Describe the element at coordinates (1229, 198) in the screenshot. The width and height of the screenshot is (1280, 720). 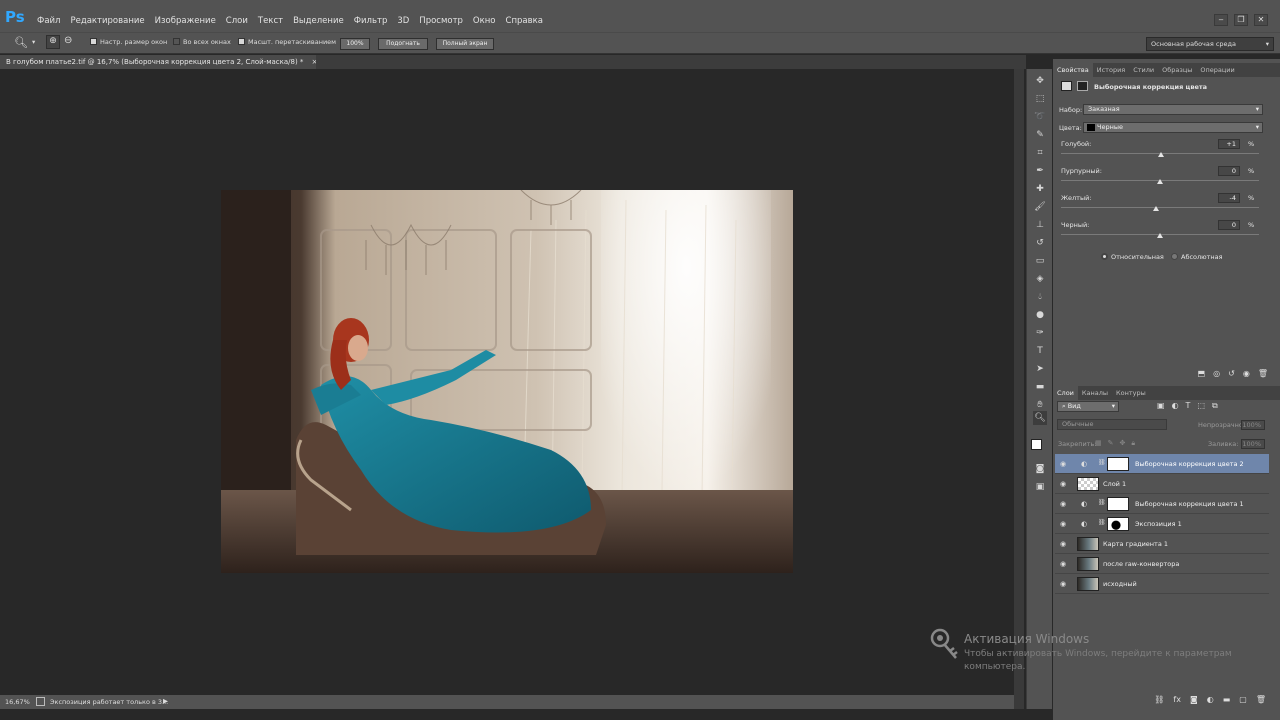
I see `slider-value-input: -4` at that location.